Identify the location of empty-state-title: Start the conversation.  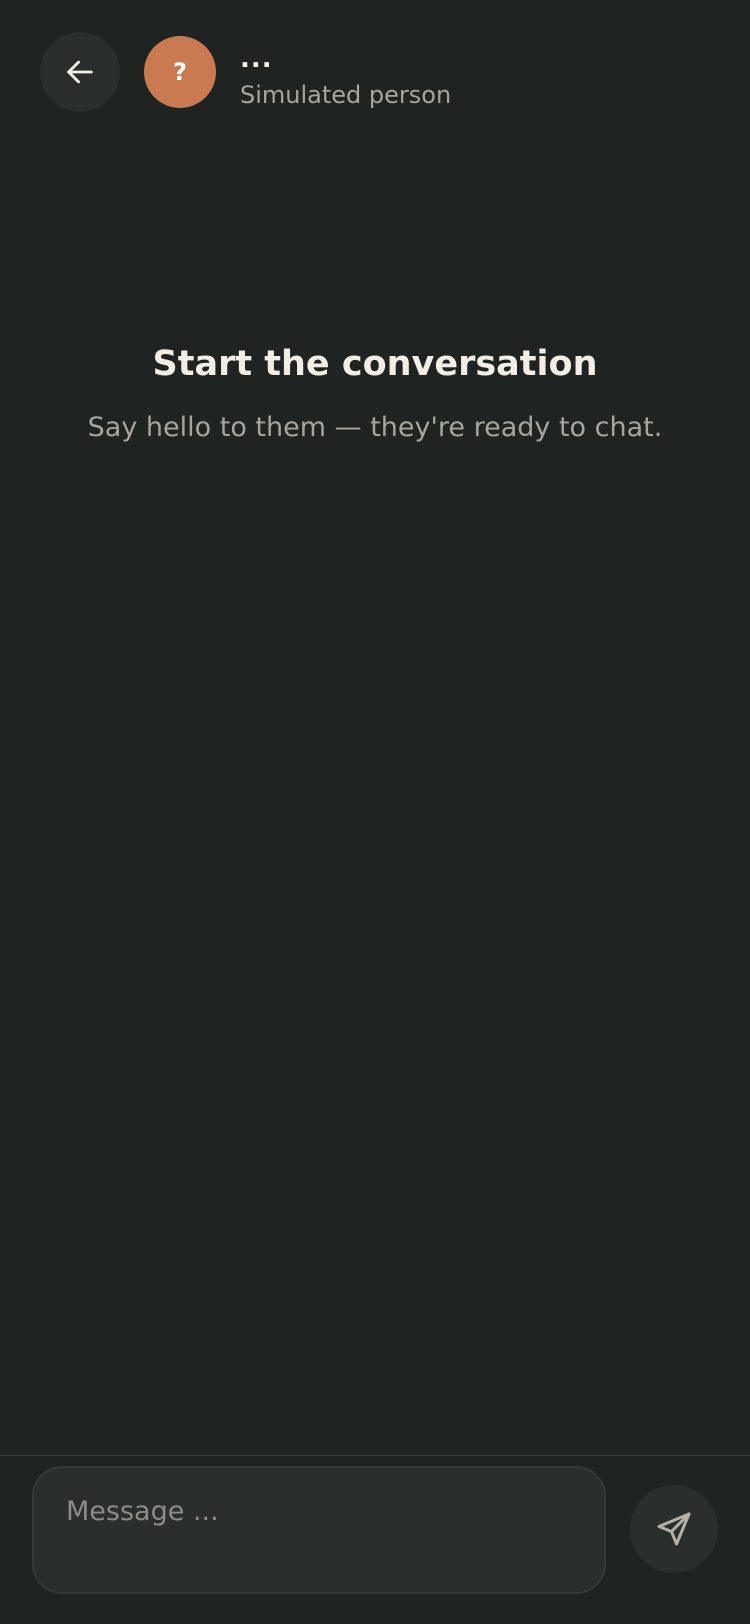
(375, 364).